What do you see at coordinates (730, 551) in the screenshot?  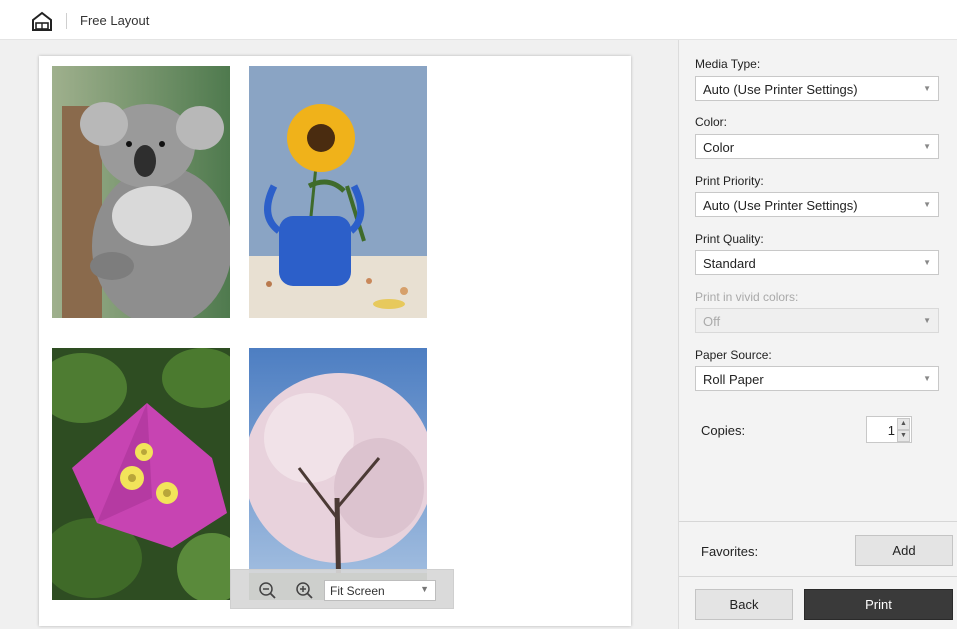 I see `favorites-label: Favorites:` at bounding box center [730, 551].